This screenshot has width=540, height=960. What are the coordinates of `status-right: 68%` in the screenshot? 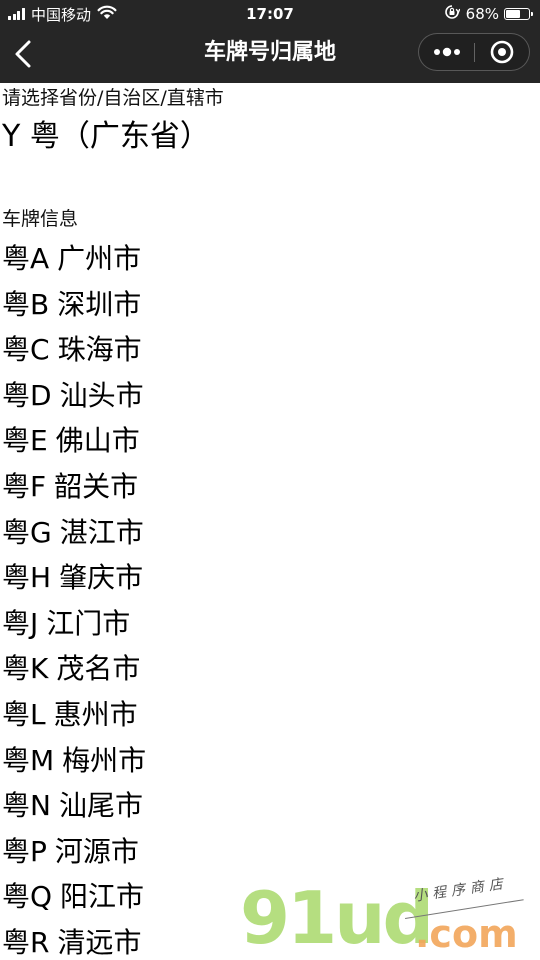 It's located at (488, 14).